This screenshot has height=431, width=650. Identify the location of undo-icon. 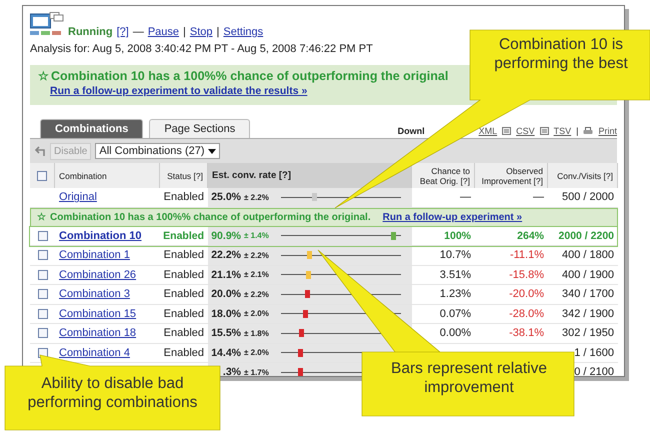
(40, 151).